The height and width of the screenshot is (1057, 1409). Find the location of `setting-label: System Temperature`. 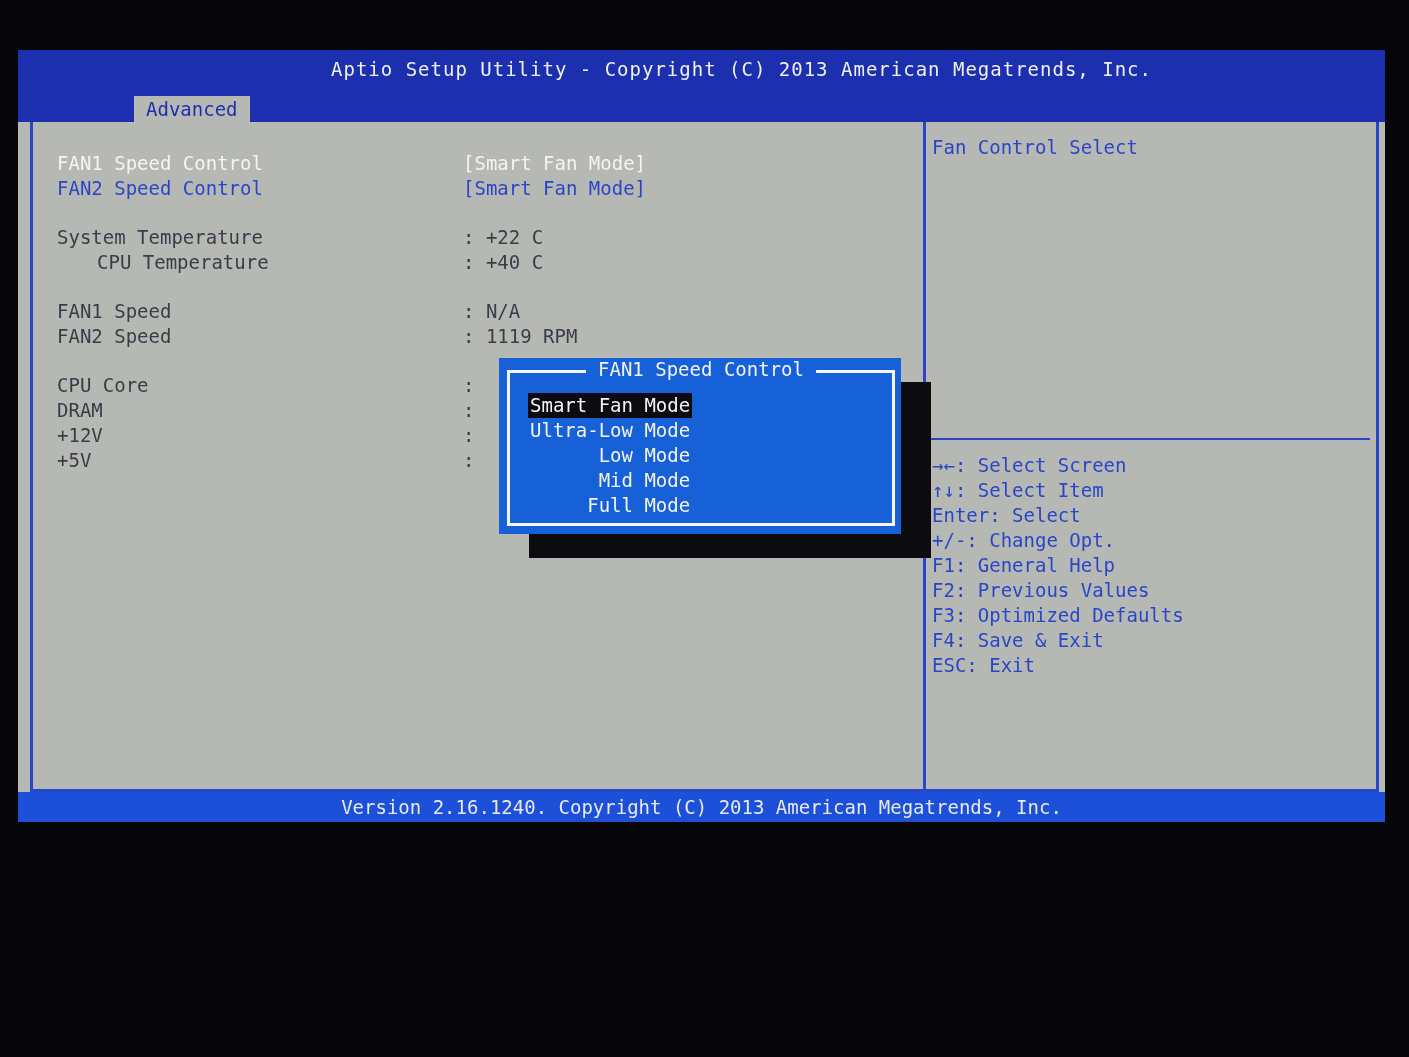

setting-label: System Temperature is located at coordinates (160, 236).